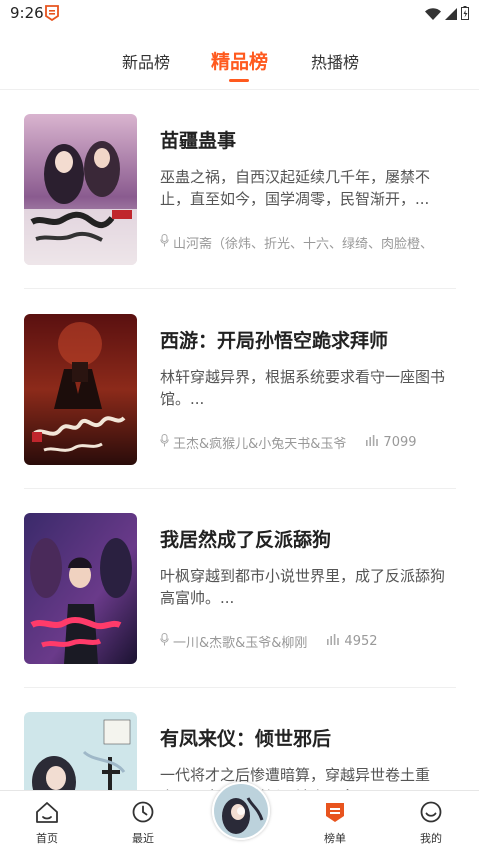 The width and height of the screenshot is (479, 853). I want to click on book-meta: 山河斋（徐炜、折光、十六、绿绮、肉脸橙、, so click(296, 242).